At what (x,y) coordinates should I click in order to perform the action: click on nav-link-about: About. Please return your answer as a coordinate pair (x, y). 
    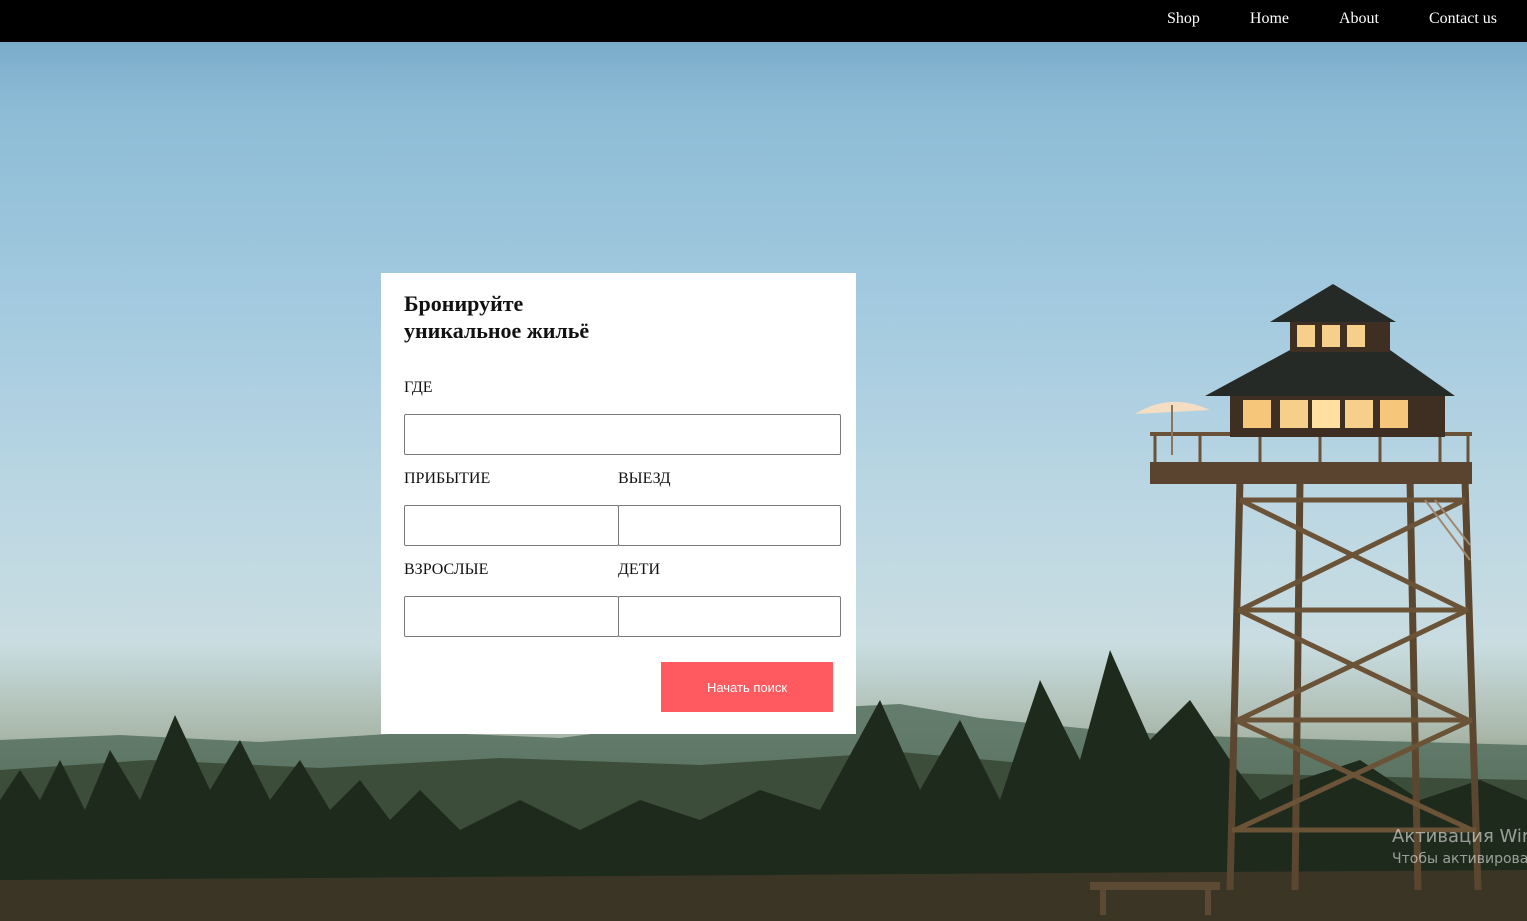
    Looking at the image, I should click on (1359, 19).